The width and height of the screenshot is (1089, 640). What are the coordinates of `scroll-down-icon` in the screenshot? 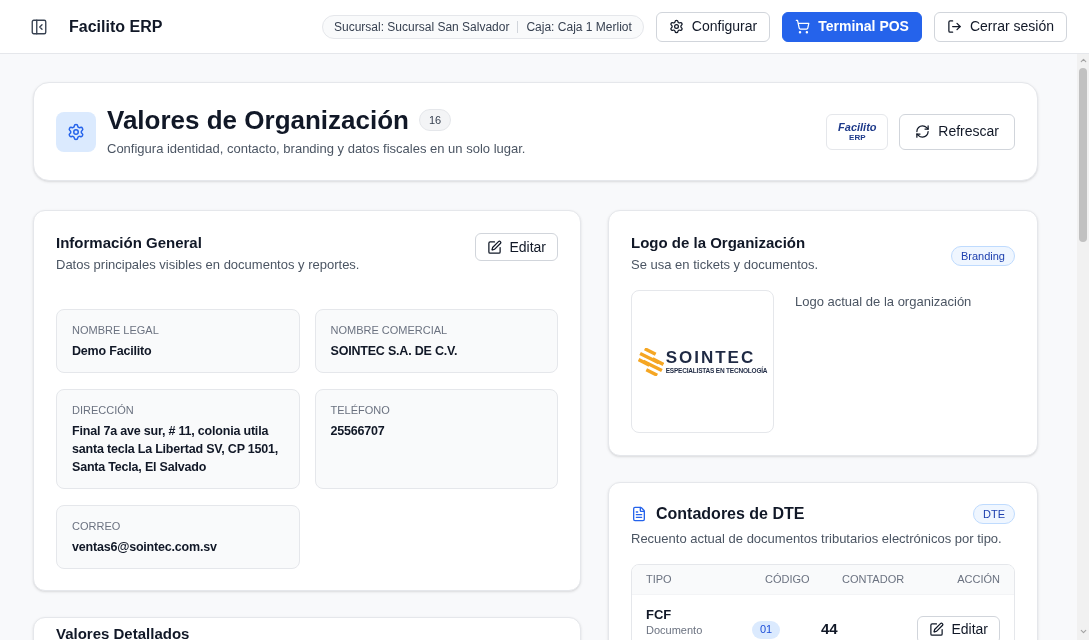 It's located at (1083, 631).